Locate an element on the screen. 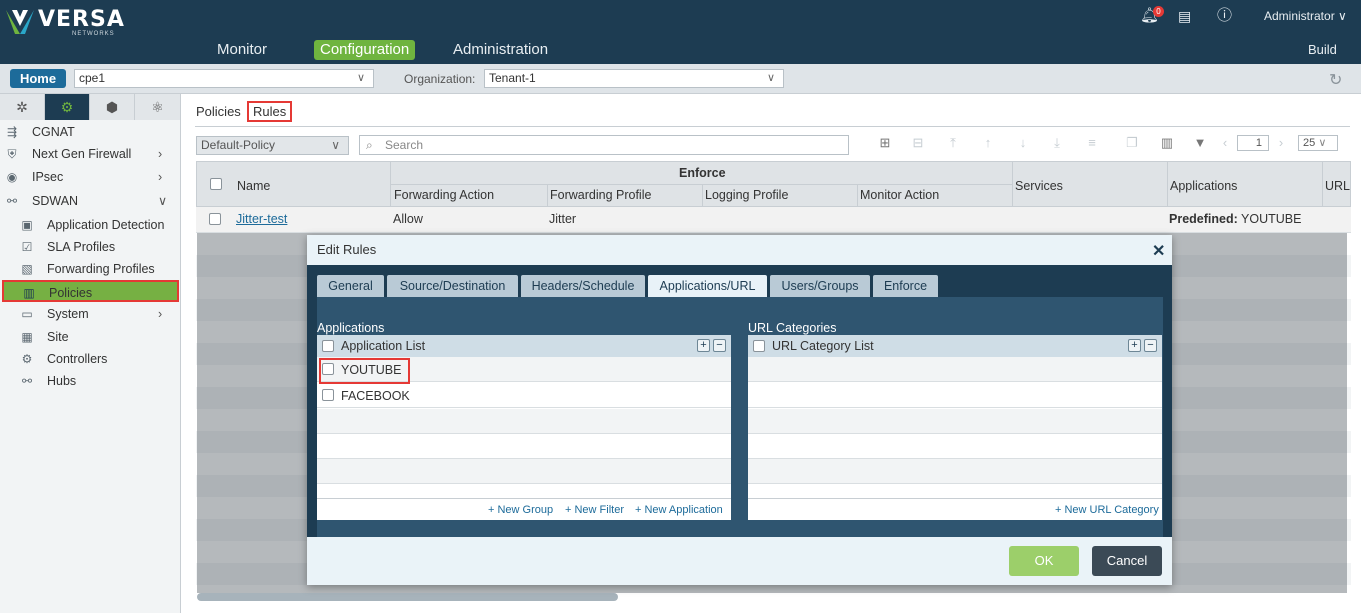  clipboard-icon: ▤ is located at coordinates (1184, 16).